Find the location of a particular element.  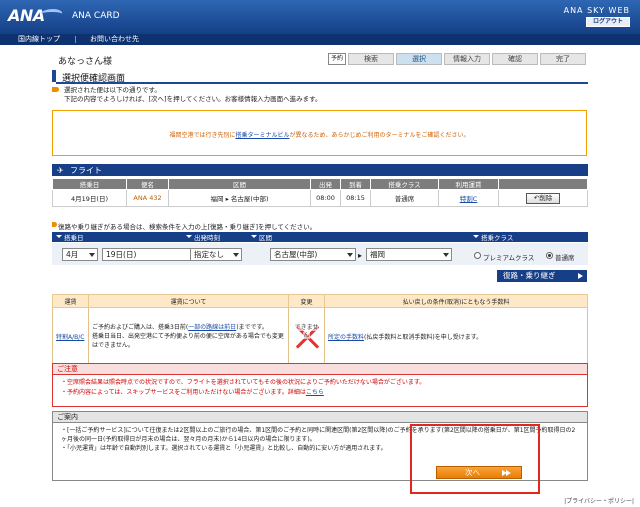

step-input: 情報入力 is located at coordinates (467, 59).